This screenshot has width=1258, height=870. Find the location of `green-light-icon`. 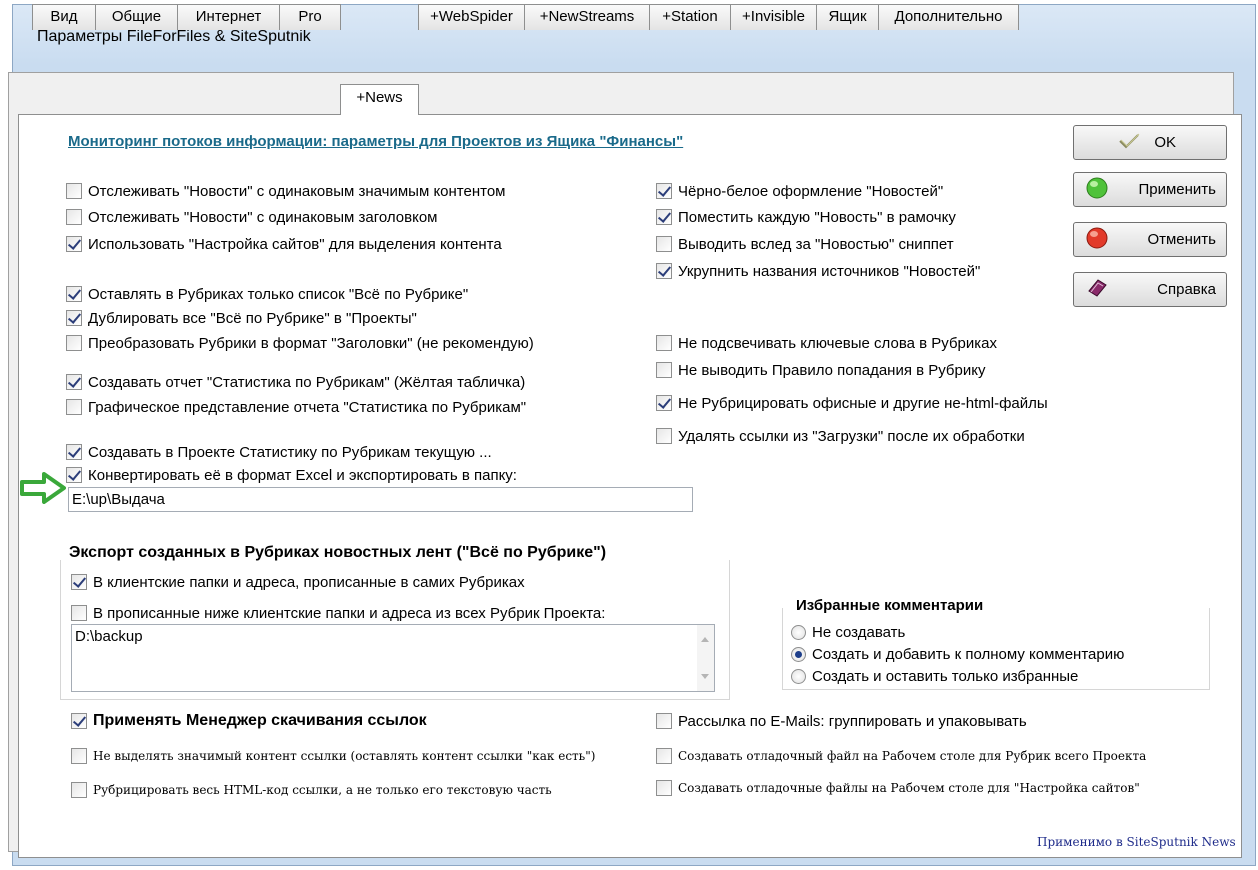

green-light-icon is located at coordinates (1097, 190).